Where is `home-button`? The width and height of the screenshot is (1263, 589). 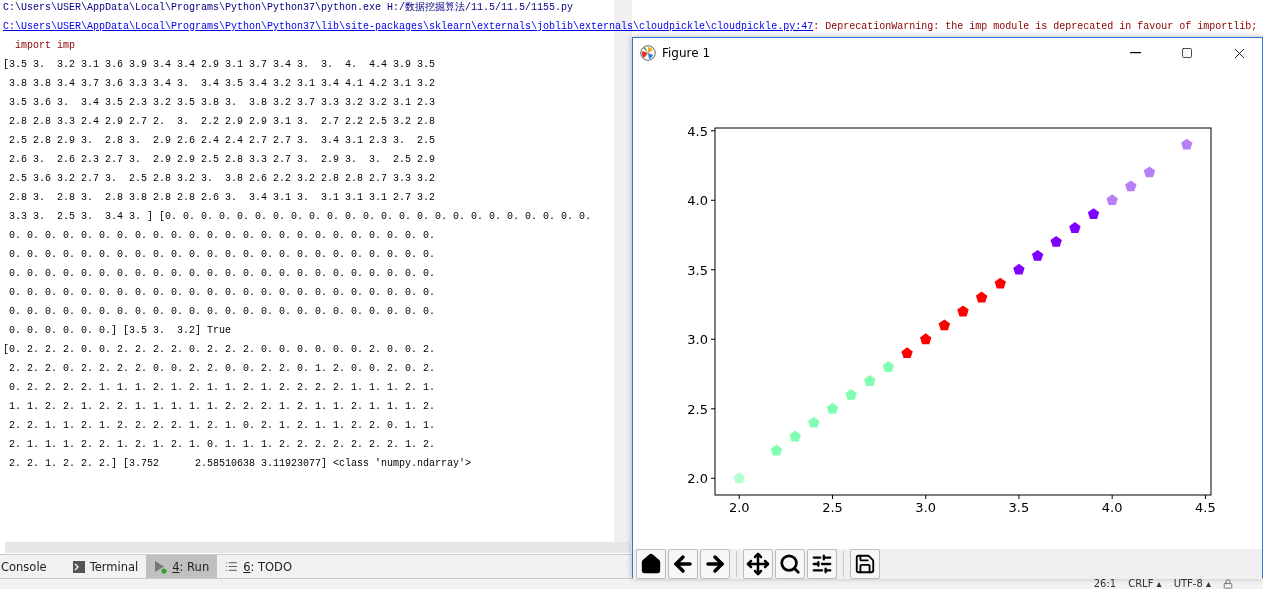
home-button is located at coordinates (651, 564).